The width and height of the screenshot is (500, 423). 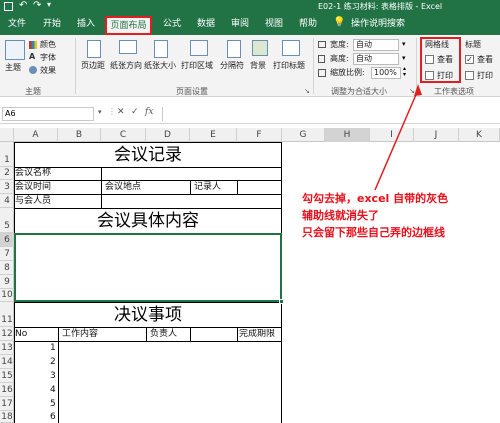 I want to click on annotation-text: 勾勾去掉，excel 自带的灰色 辅助线就消失了 只会留下那些自己弄的边框线, so click(x=375, y=215).